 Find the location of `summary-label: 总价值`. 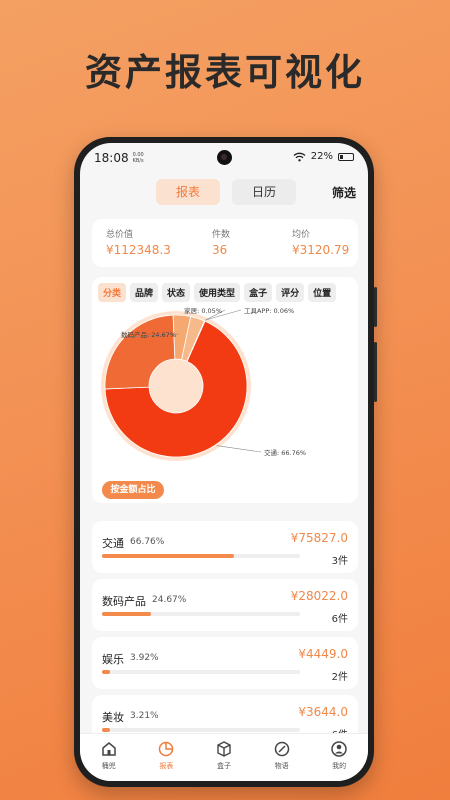

summary-label: 总价值 is located at coordinates (120, 235).